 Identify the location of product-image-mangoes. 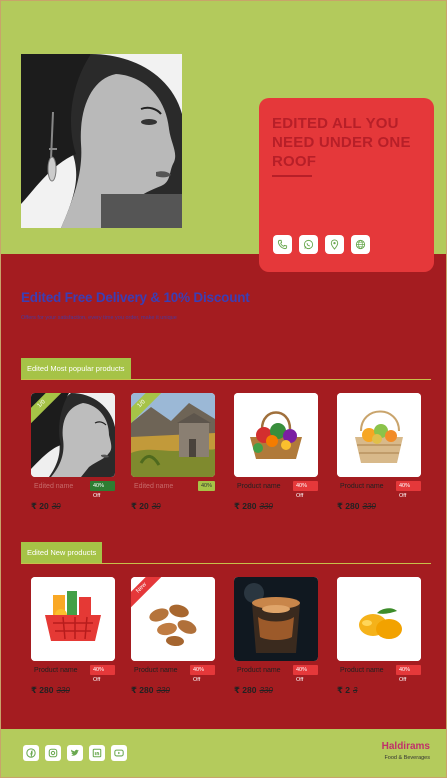
(379, 619).